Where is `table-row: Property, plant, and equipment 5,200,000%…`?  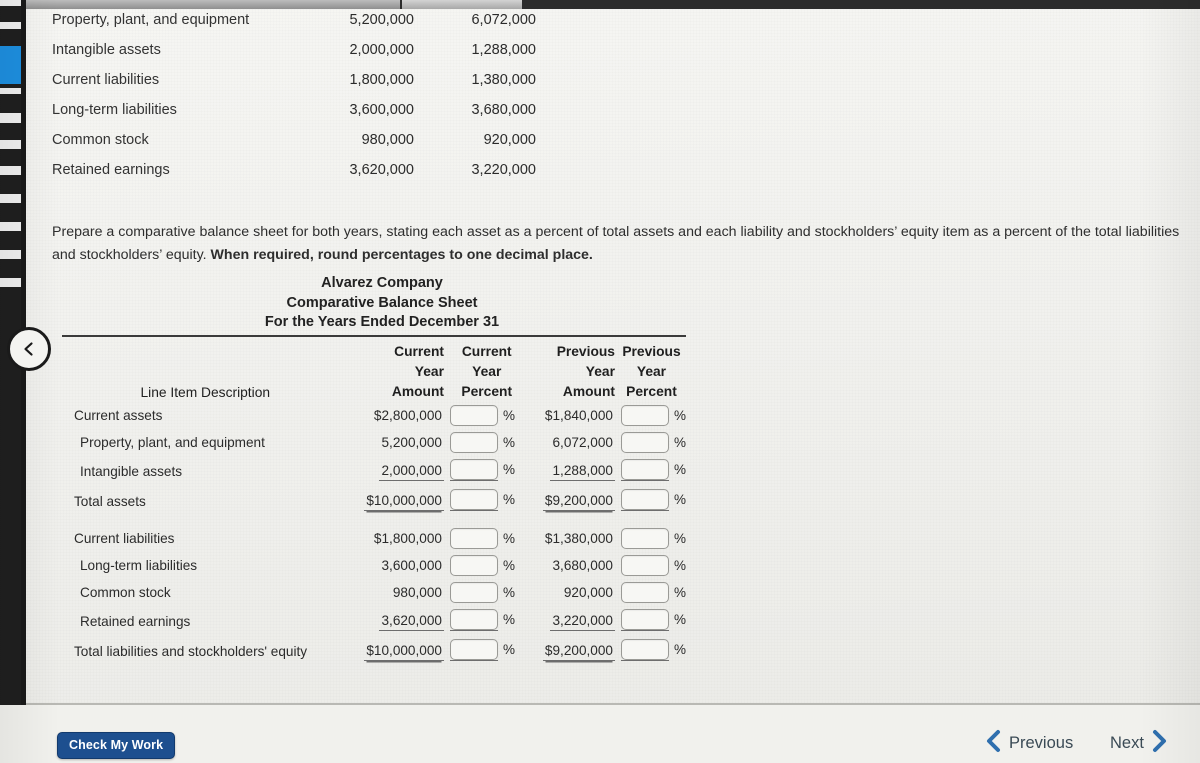
table-row: Property, plant, and equipment 5,200,000%… is located at coordinates (374, 442).